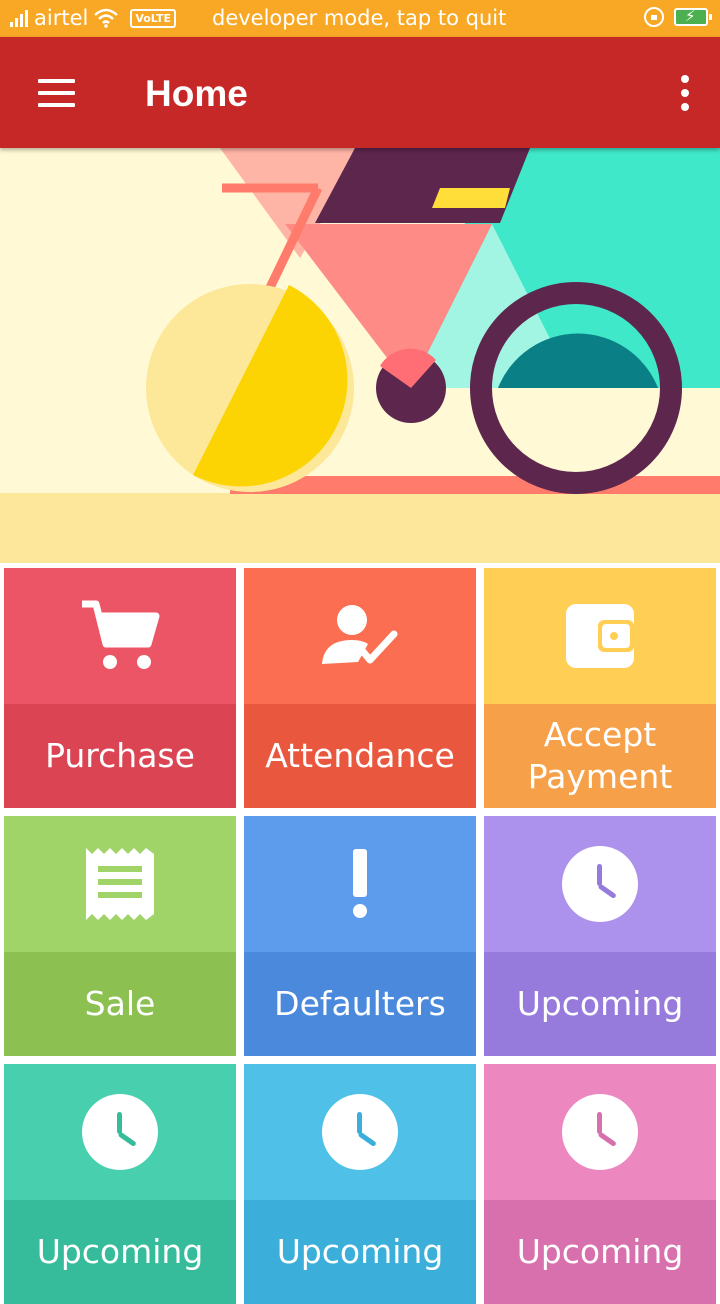 Image resolution: width=720 pixels, height=1304 pixels. What do you see at coordinates (19, 18) in the screenshot?
I see `signal-icon` at bounding box center [19, 18].